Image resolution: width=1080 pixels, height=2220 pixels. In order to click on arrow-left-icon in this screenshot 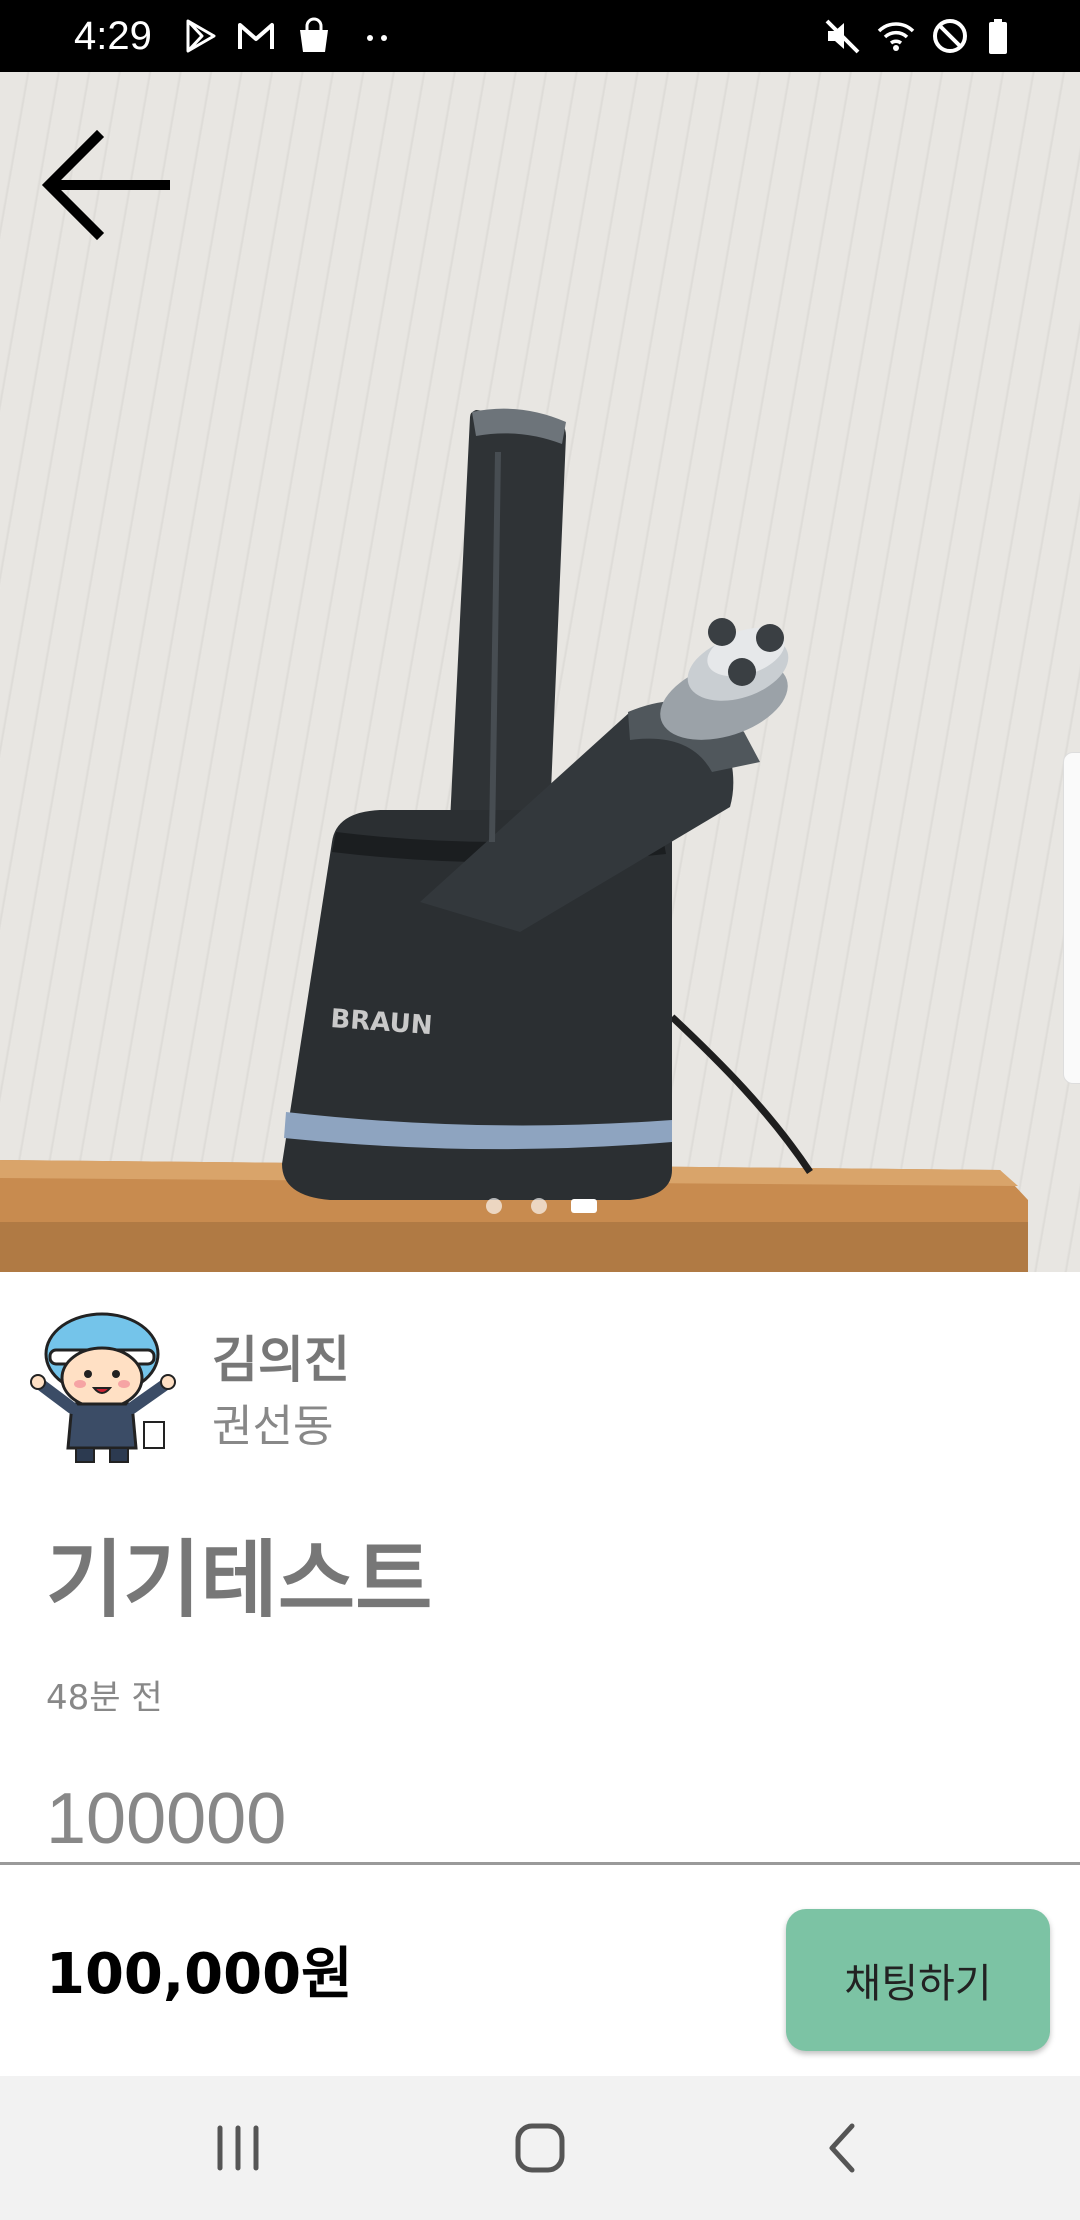, I will do `click(105, 185)`.